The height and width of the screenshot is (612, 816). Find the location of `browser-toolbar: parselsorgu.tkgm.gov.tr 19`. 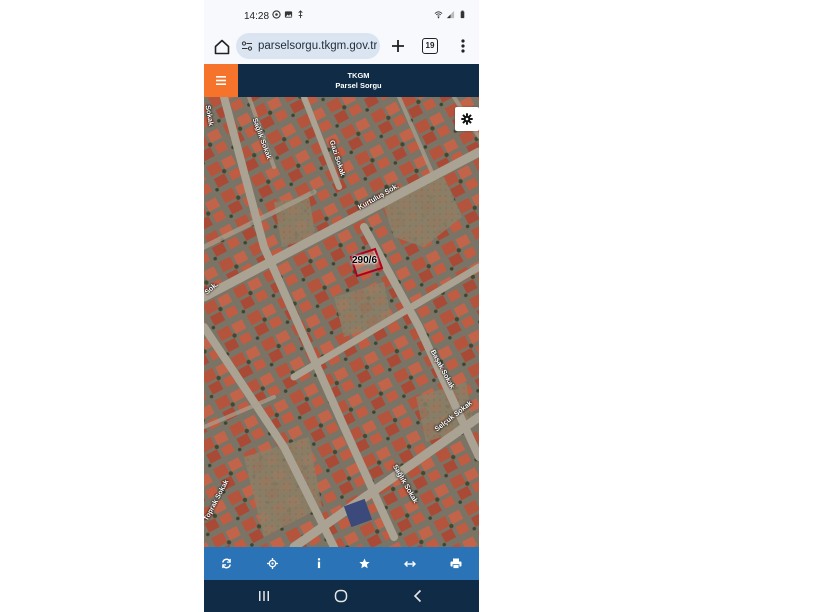

browser-toolbar: parselsorgu.tkgm.gov.tr 19 is located at coordinates (341, 47).